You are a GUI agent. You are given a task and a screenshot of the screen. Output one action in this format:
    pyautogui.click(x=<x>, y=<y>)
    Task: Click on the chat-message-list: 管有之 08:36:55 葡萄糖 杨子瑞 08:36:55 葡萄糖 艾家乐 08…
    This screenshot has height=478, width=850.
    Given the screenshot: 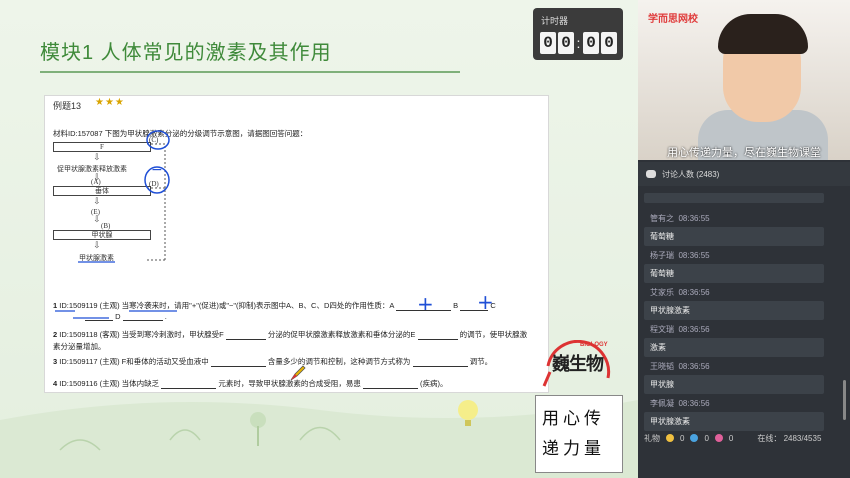 What is the action you would take?
    pyautogui.click(x=737, y=312)
    